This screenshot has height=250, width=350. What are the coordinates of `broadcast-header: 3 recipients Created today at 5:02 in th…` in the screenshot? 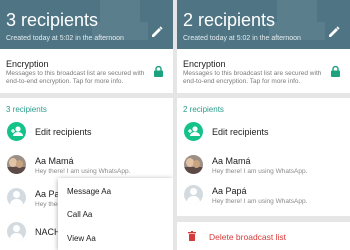 It's located at (86, 24).